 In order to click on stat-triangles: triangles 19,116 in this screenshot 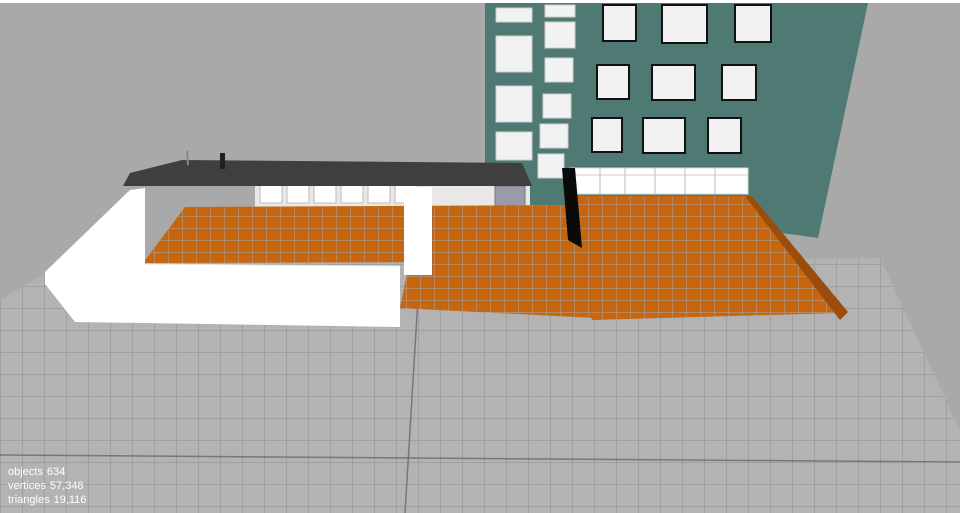, I will do `click(49, 500)`.